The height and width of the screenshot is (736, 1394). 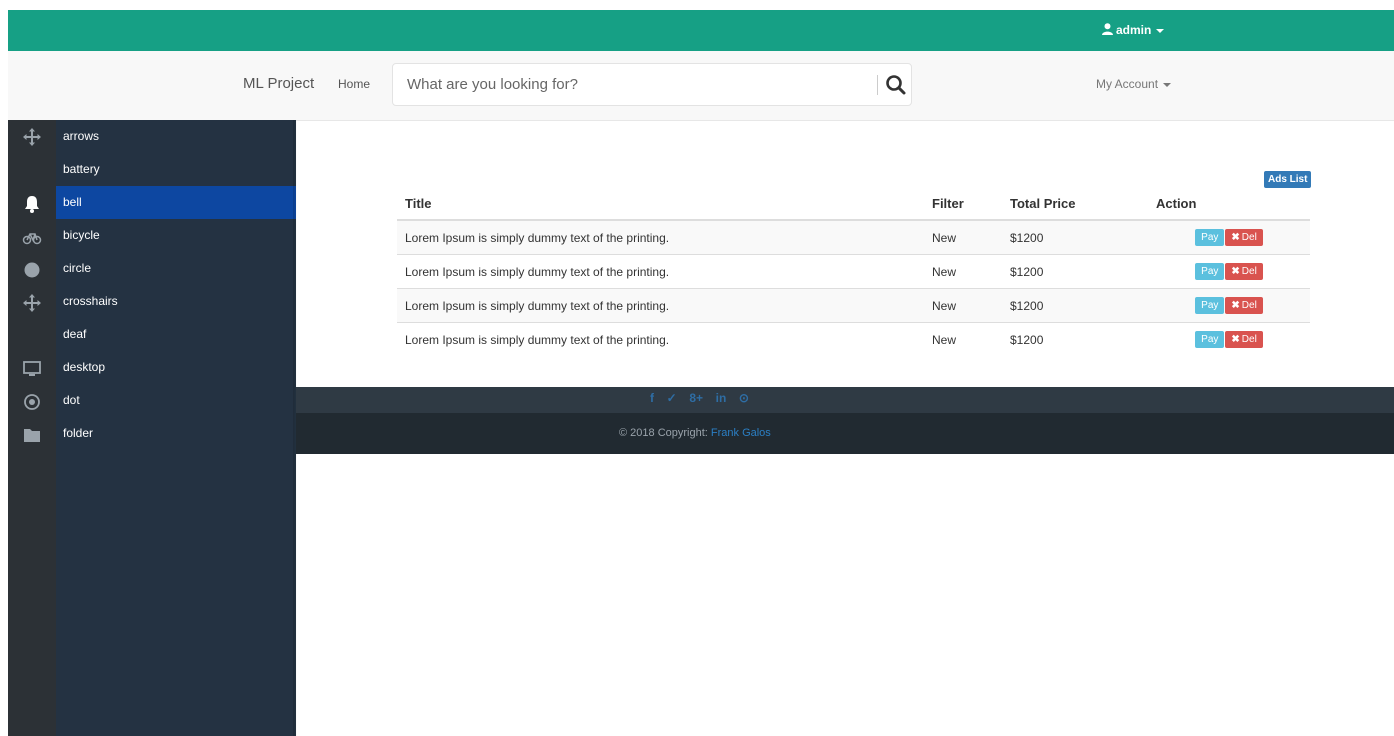 I want to click on crosshairs-icon, so click(x=32, y=303).